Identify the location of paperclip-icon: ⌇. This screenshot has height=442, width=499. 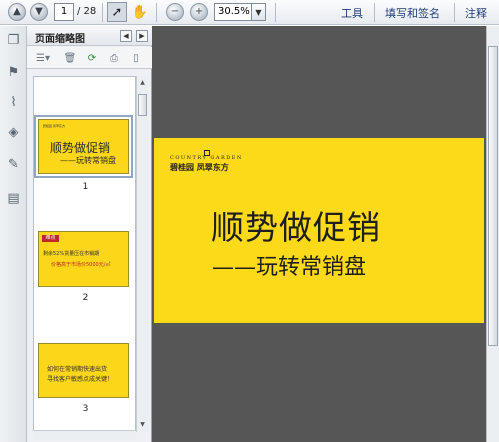
(13, 102).